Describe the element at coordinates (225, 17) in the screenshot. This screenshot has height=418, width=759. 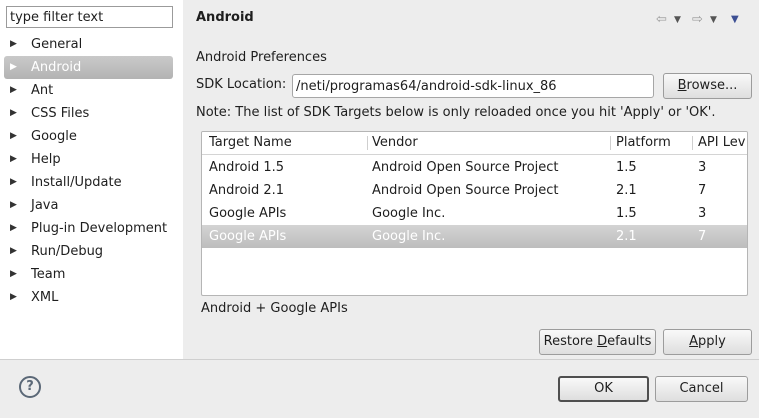
I see `page-title: Android` at that location.